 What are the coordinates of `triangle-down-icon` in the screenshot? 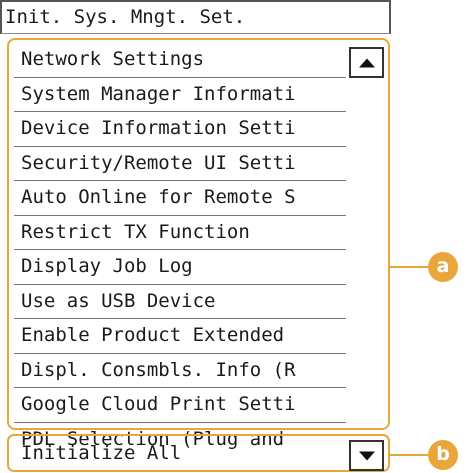 It's located at (366, 455).